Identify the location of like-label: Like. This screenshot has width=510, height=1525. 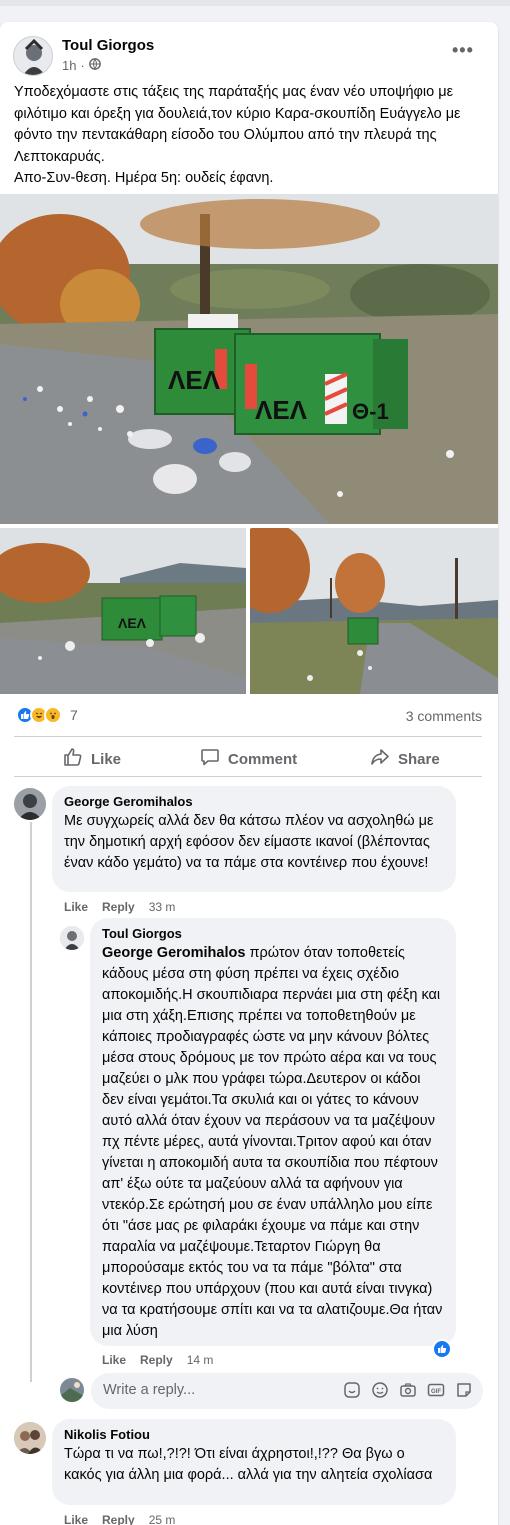
(106, 759).